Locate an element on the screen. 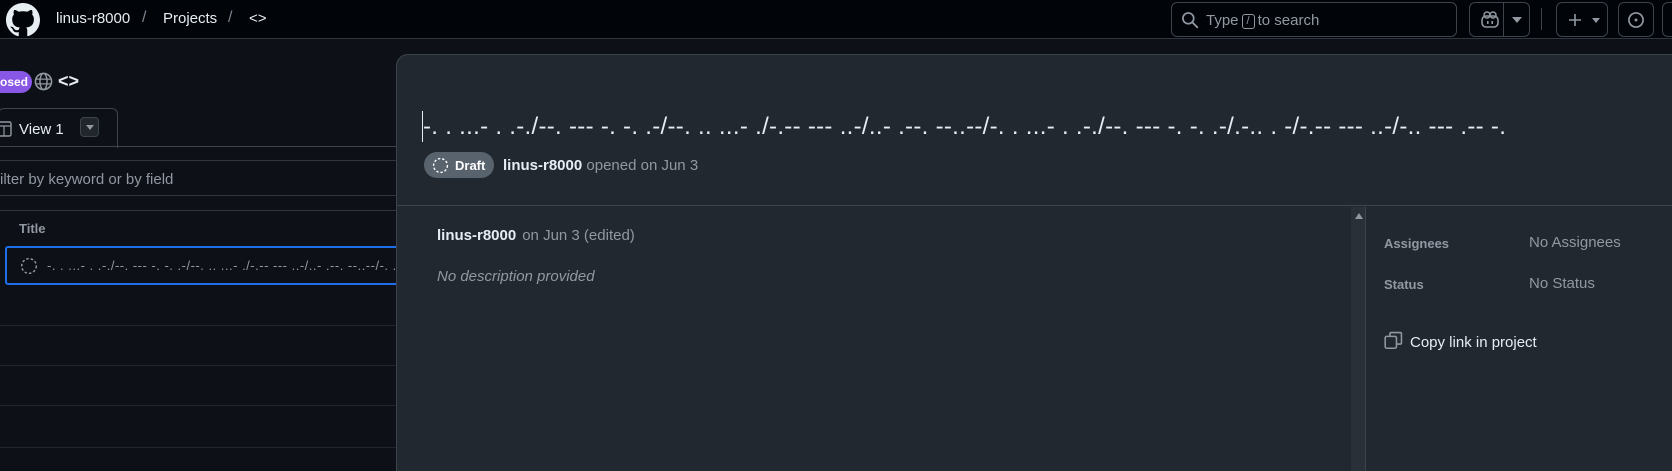 The image size is (1672, 471). issues-button is located at coordinates (1636, 19).